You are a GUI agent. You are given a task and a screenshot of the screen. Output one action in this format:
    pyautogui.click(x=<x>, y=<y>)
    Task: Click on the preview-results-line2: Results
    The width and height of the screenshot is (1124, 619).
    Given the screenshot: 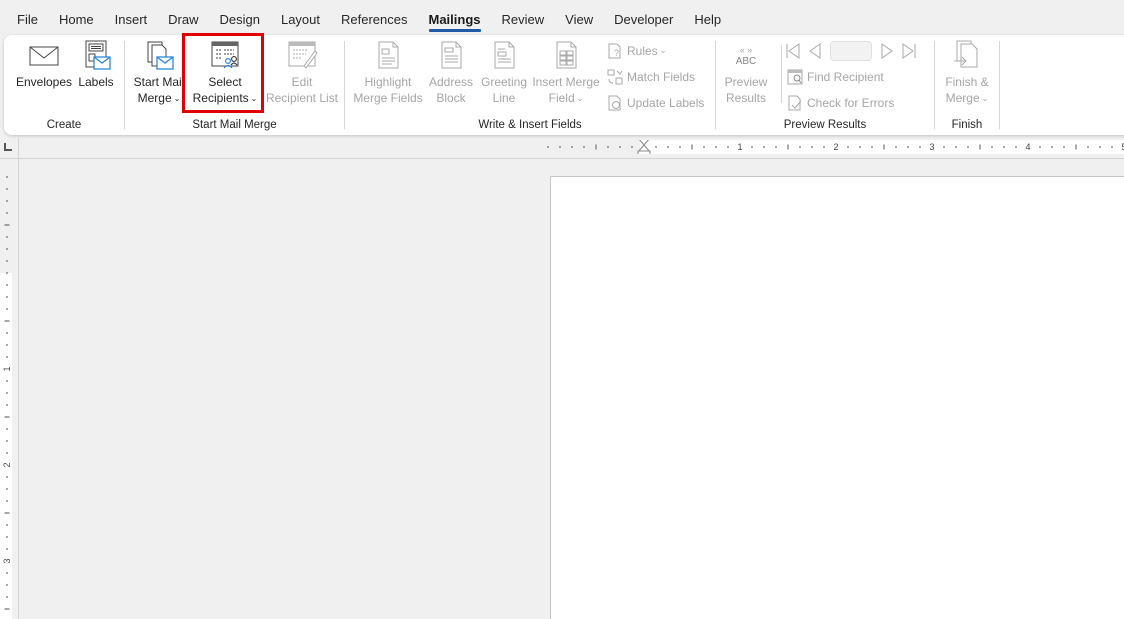 What is the action you would take?
    pyautogui.click(x=745, y=98)
    